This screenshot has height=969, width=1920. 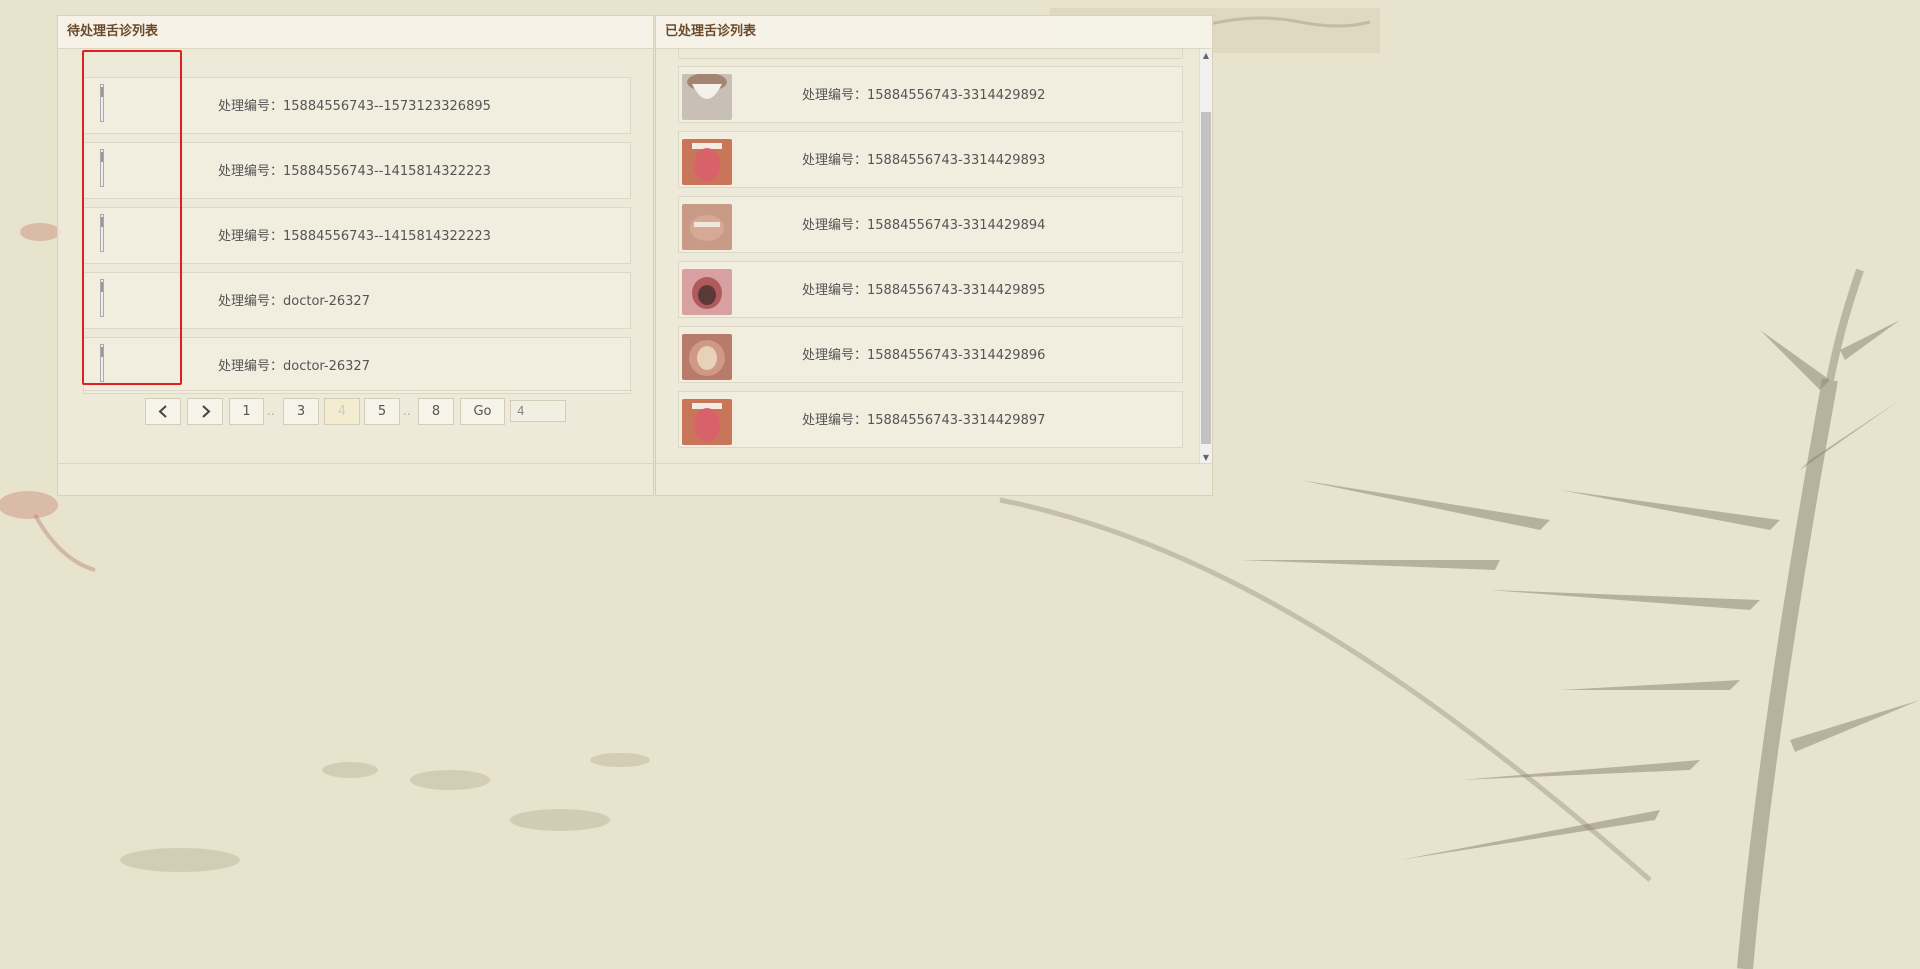 I want to click on arrow-up-icon: ▲, so click(x=1206, y=56).